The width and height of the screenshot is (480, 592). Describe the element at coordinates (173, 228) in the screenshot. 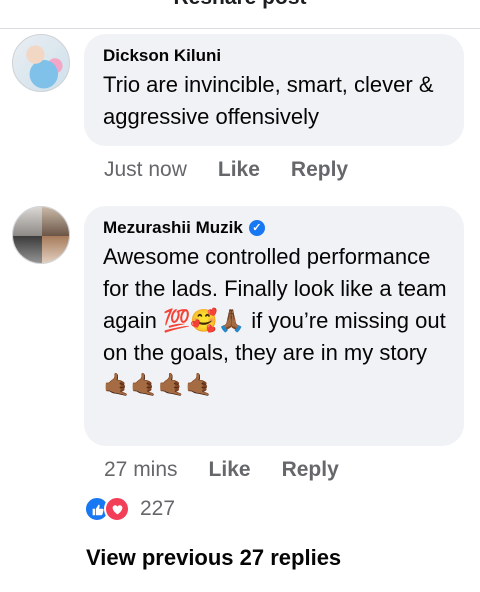

I see `author-name: Mezurashii Muzik` at that location.